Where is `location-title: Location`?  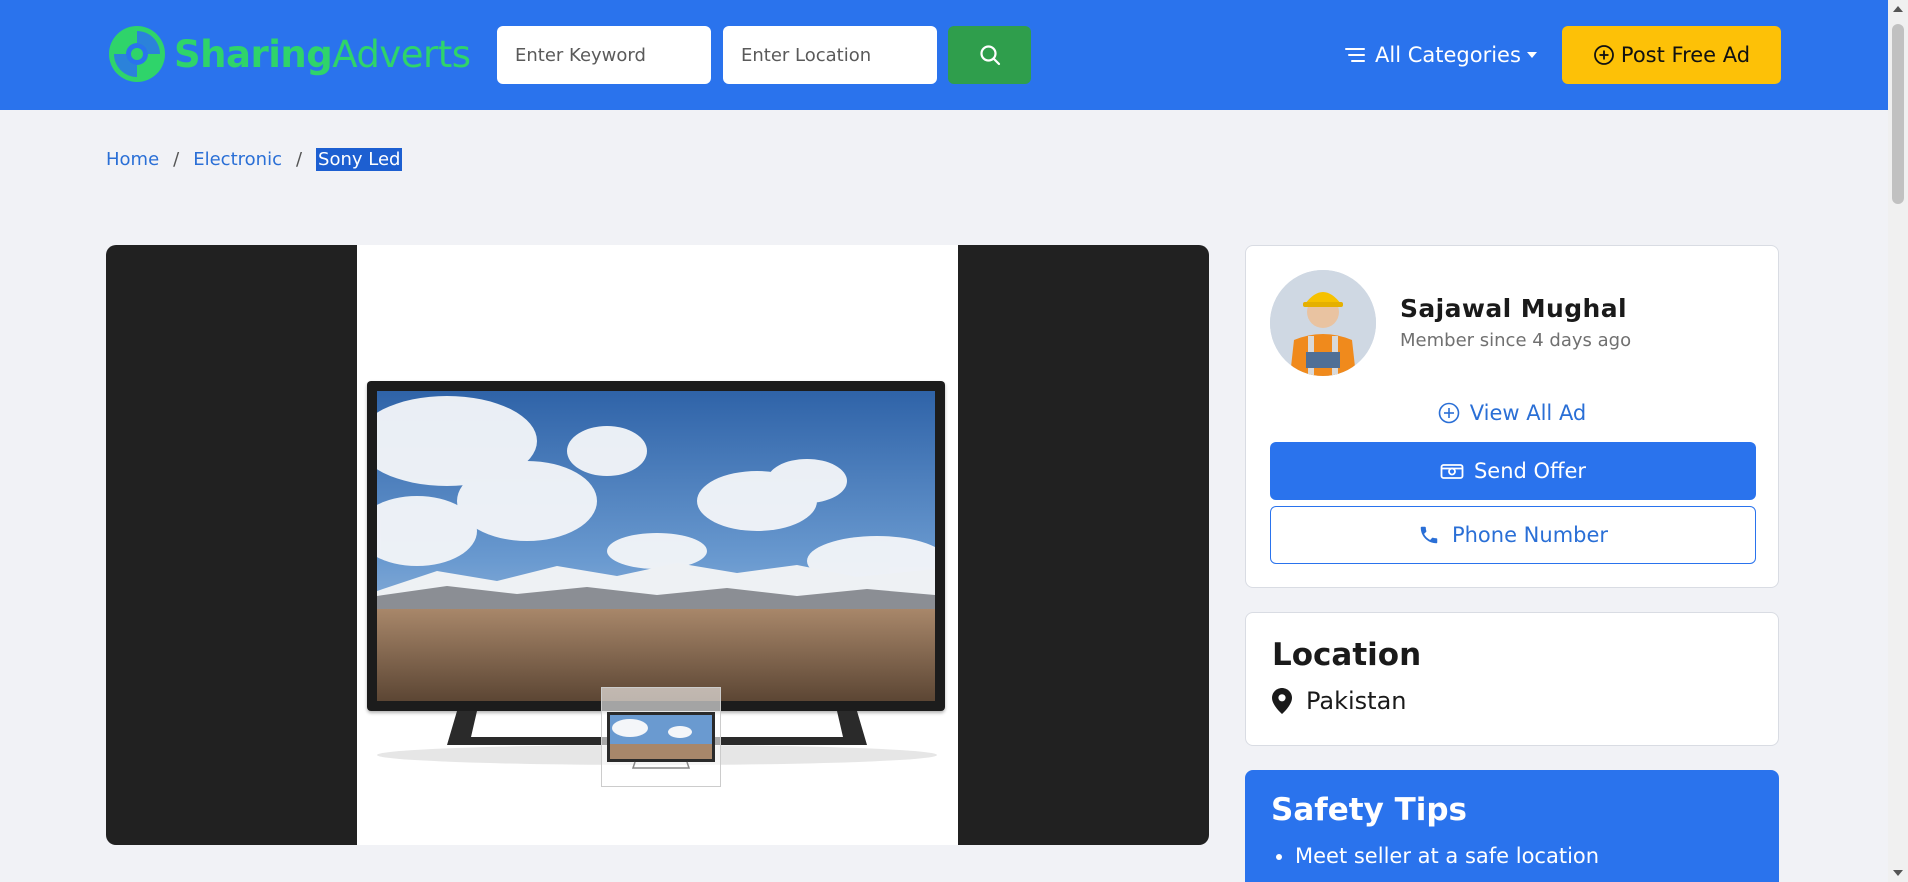
location-title: Location is located at coordinates (1347, 655).